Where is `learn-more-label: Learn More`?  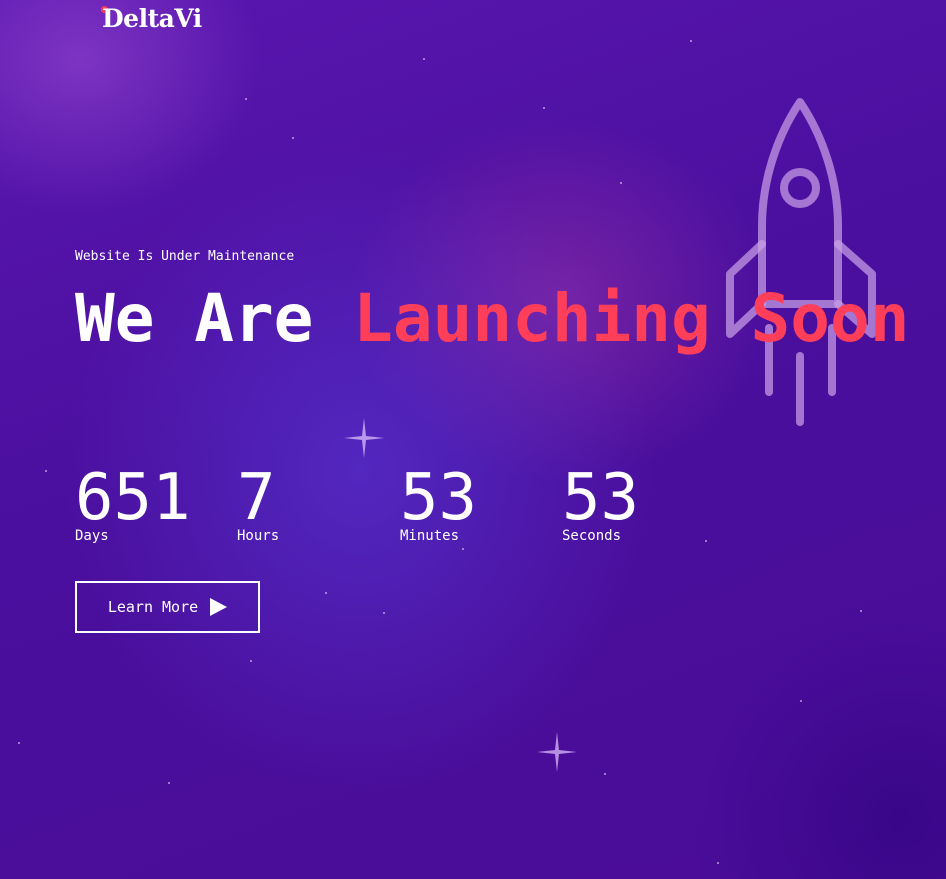
learn-more-label: Learn More is located at coordinates (153, 607).